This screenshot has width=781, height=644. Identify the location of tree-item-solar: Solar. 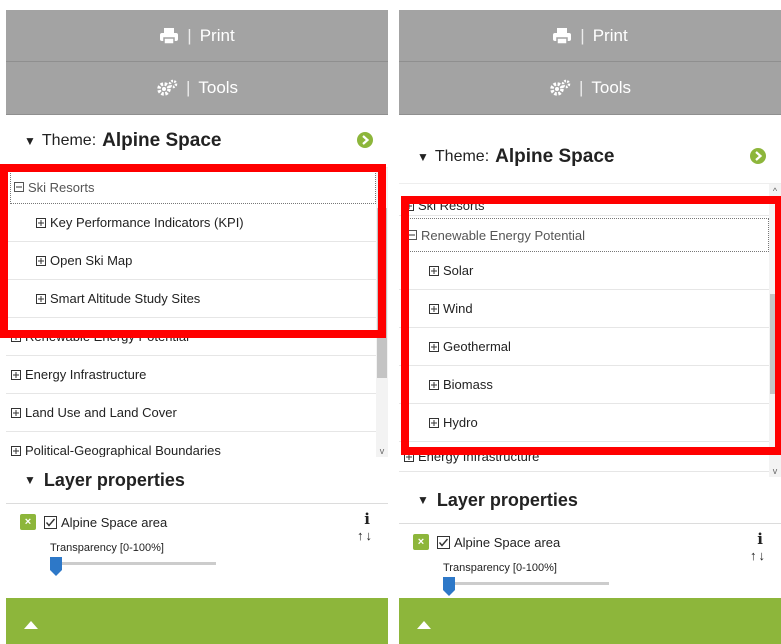
(585, 271).